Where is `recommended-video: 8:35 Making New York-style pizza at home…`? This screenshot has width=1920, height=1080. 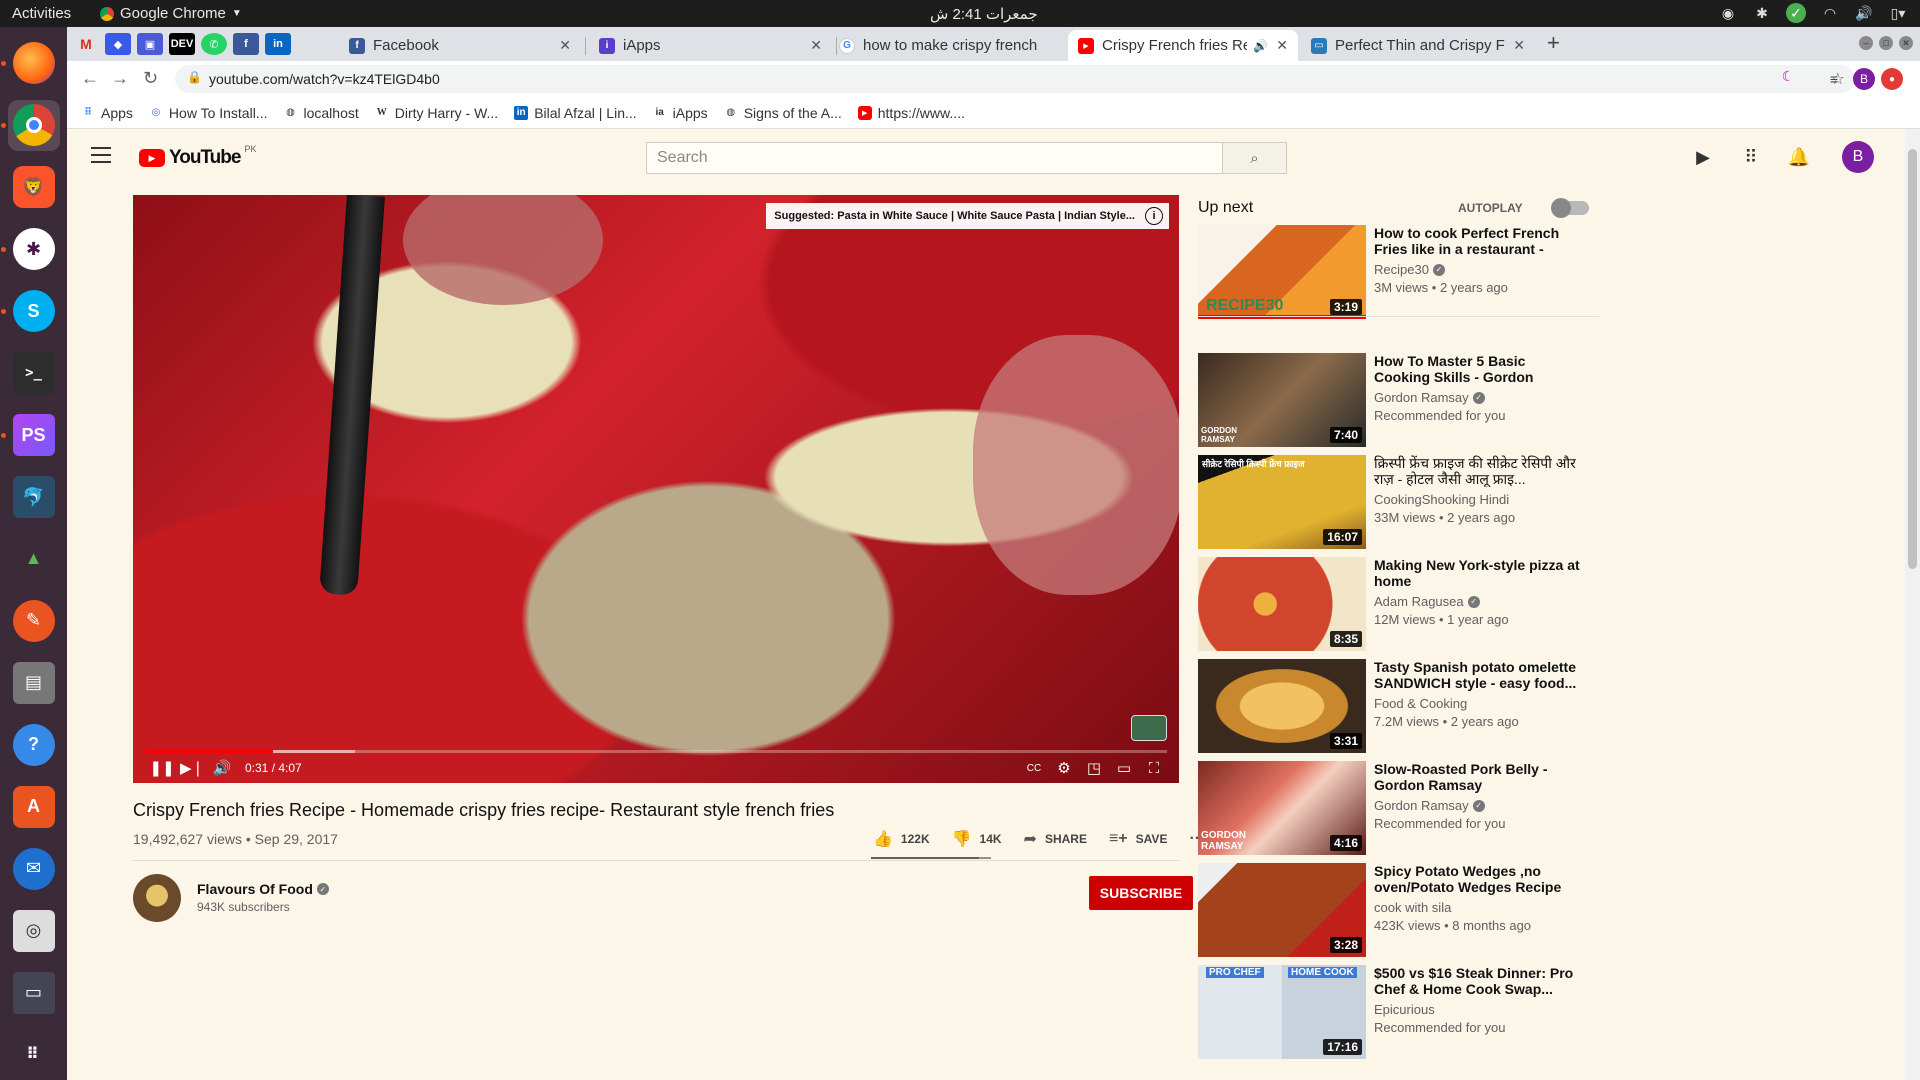 recommended-video: 8:35 Making New York-style pizza at home… is located at coordinates (1403, 604).